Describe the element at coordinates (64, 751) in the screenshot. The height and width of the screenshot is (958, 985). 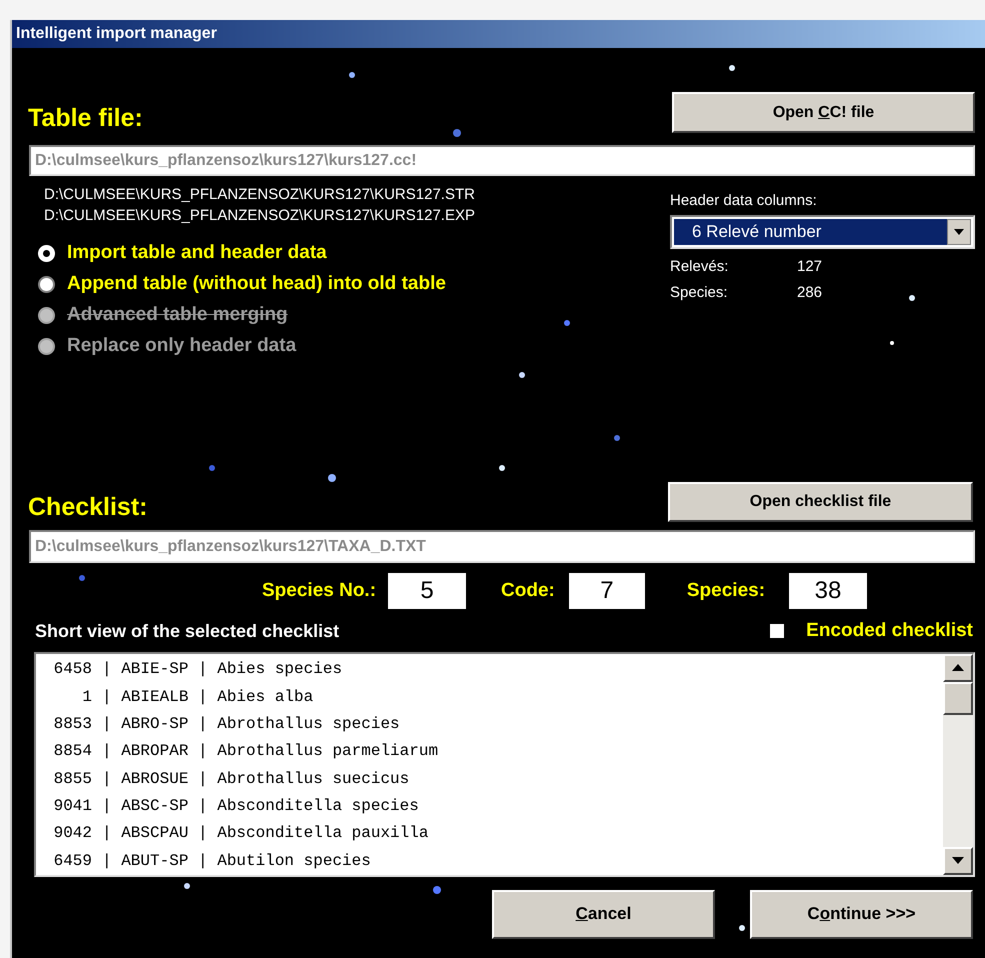
I see `list-item-number: 8854` at that location.